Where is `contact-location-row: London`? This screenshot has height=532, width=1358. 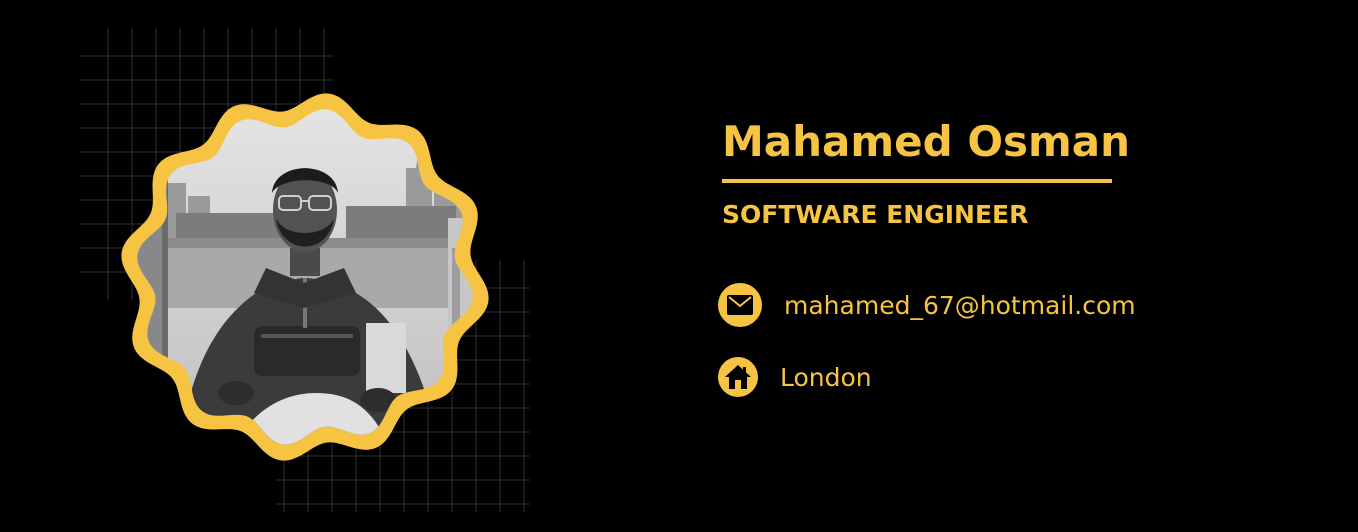
contact-location-row: London is located at coordinates (795, 377).